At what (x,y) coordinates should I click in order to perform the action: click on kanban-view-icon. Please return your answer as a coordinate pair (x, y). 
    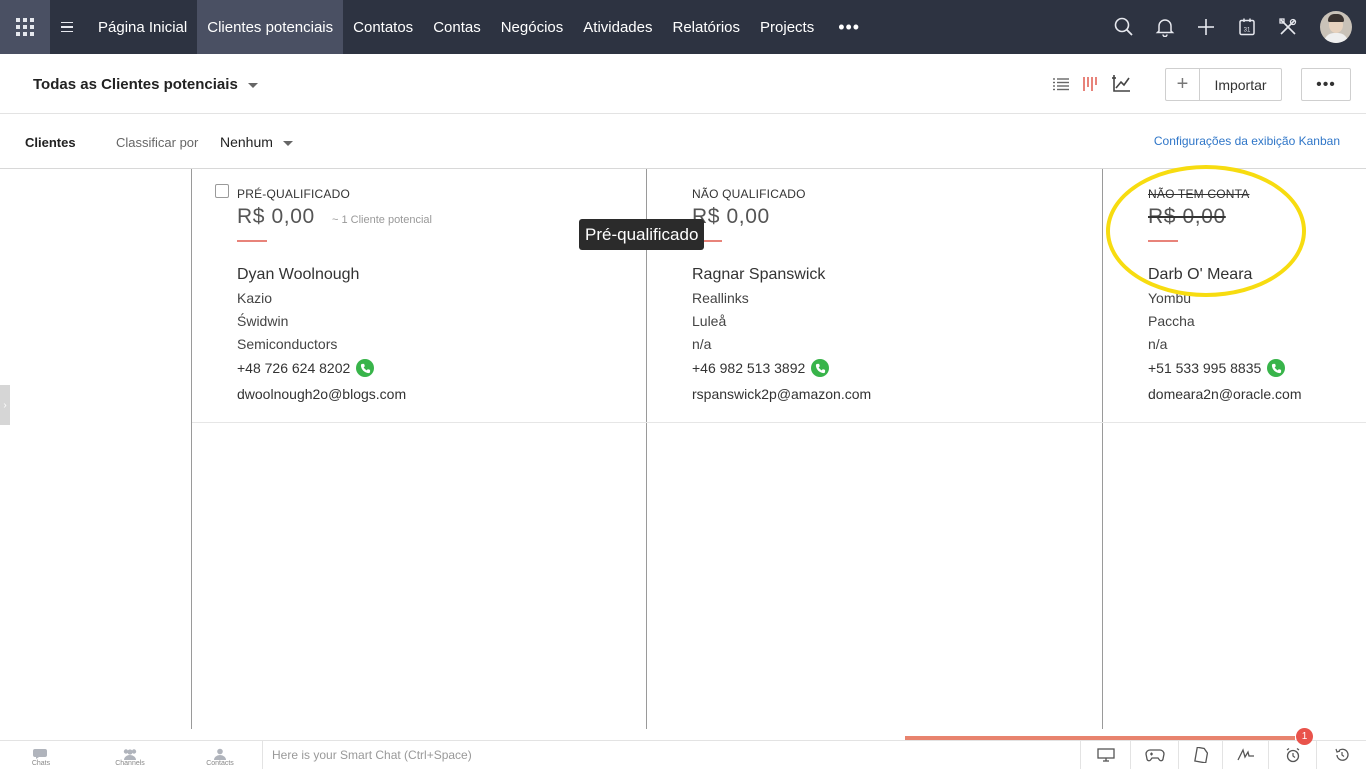
    Looking at the image, I should click on (1090, 84).